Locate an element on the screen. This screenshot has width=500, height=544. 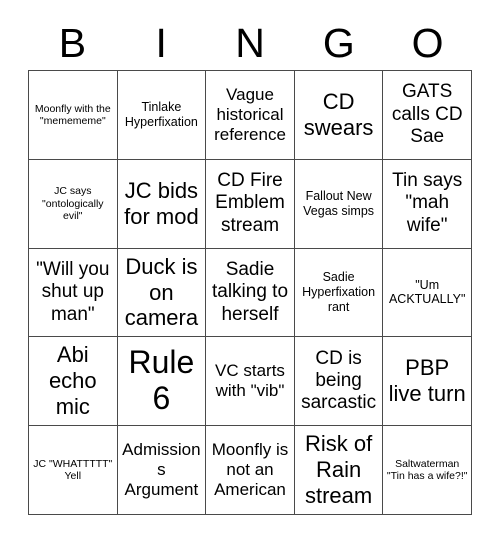
bingo-cell-g1: CD swears is located at coordinates (339, 115).